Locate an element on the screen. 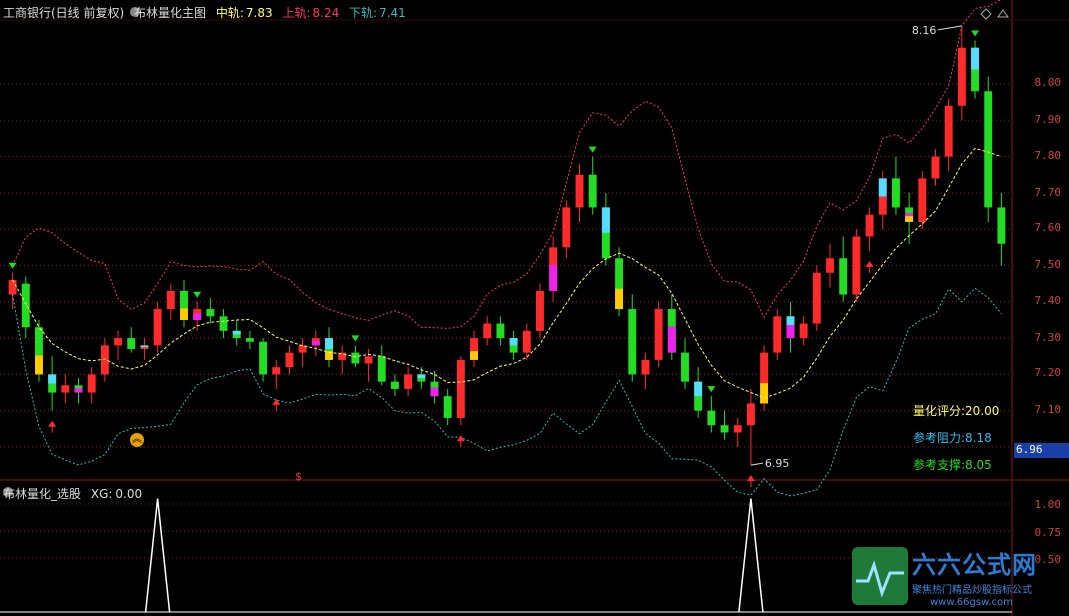 This screenshot has height=616, width=1069. axis-tick: 7.50 is located at coordinates (1048, 264).